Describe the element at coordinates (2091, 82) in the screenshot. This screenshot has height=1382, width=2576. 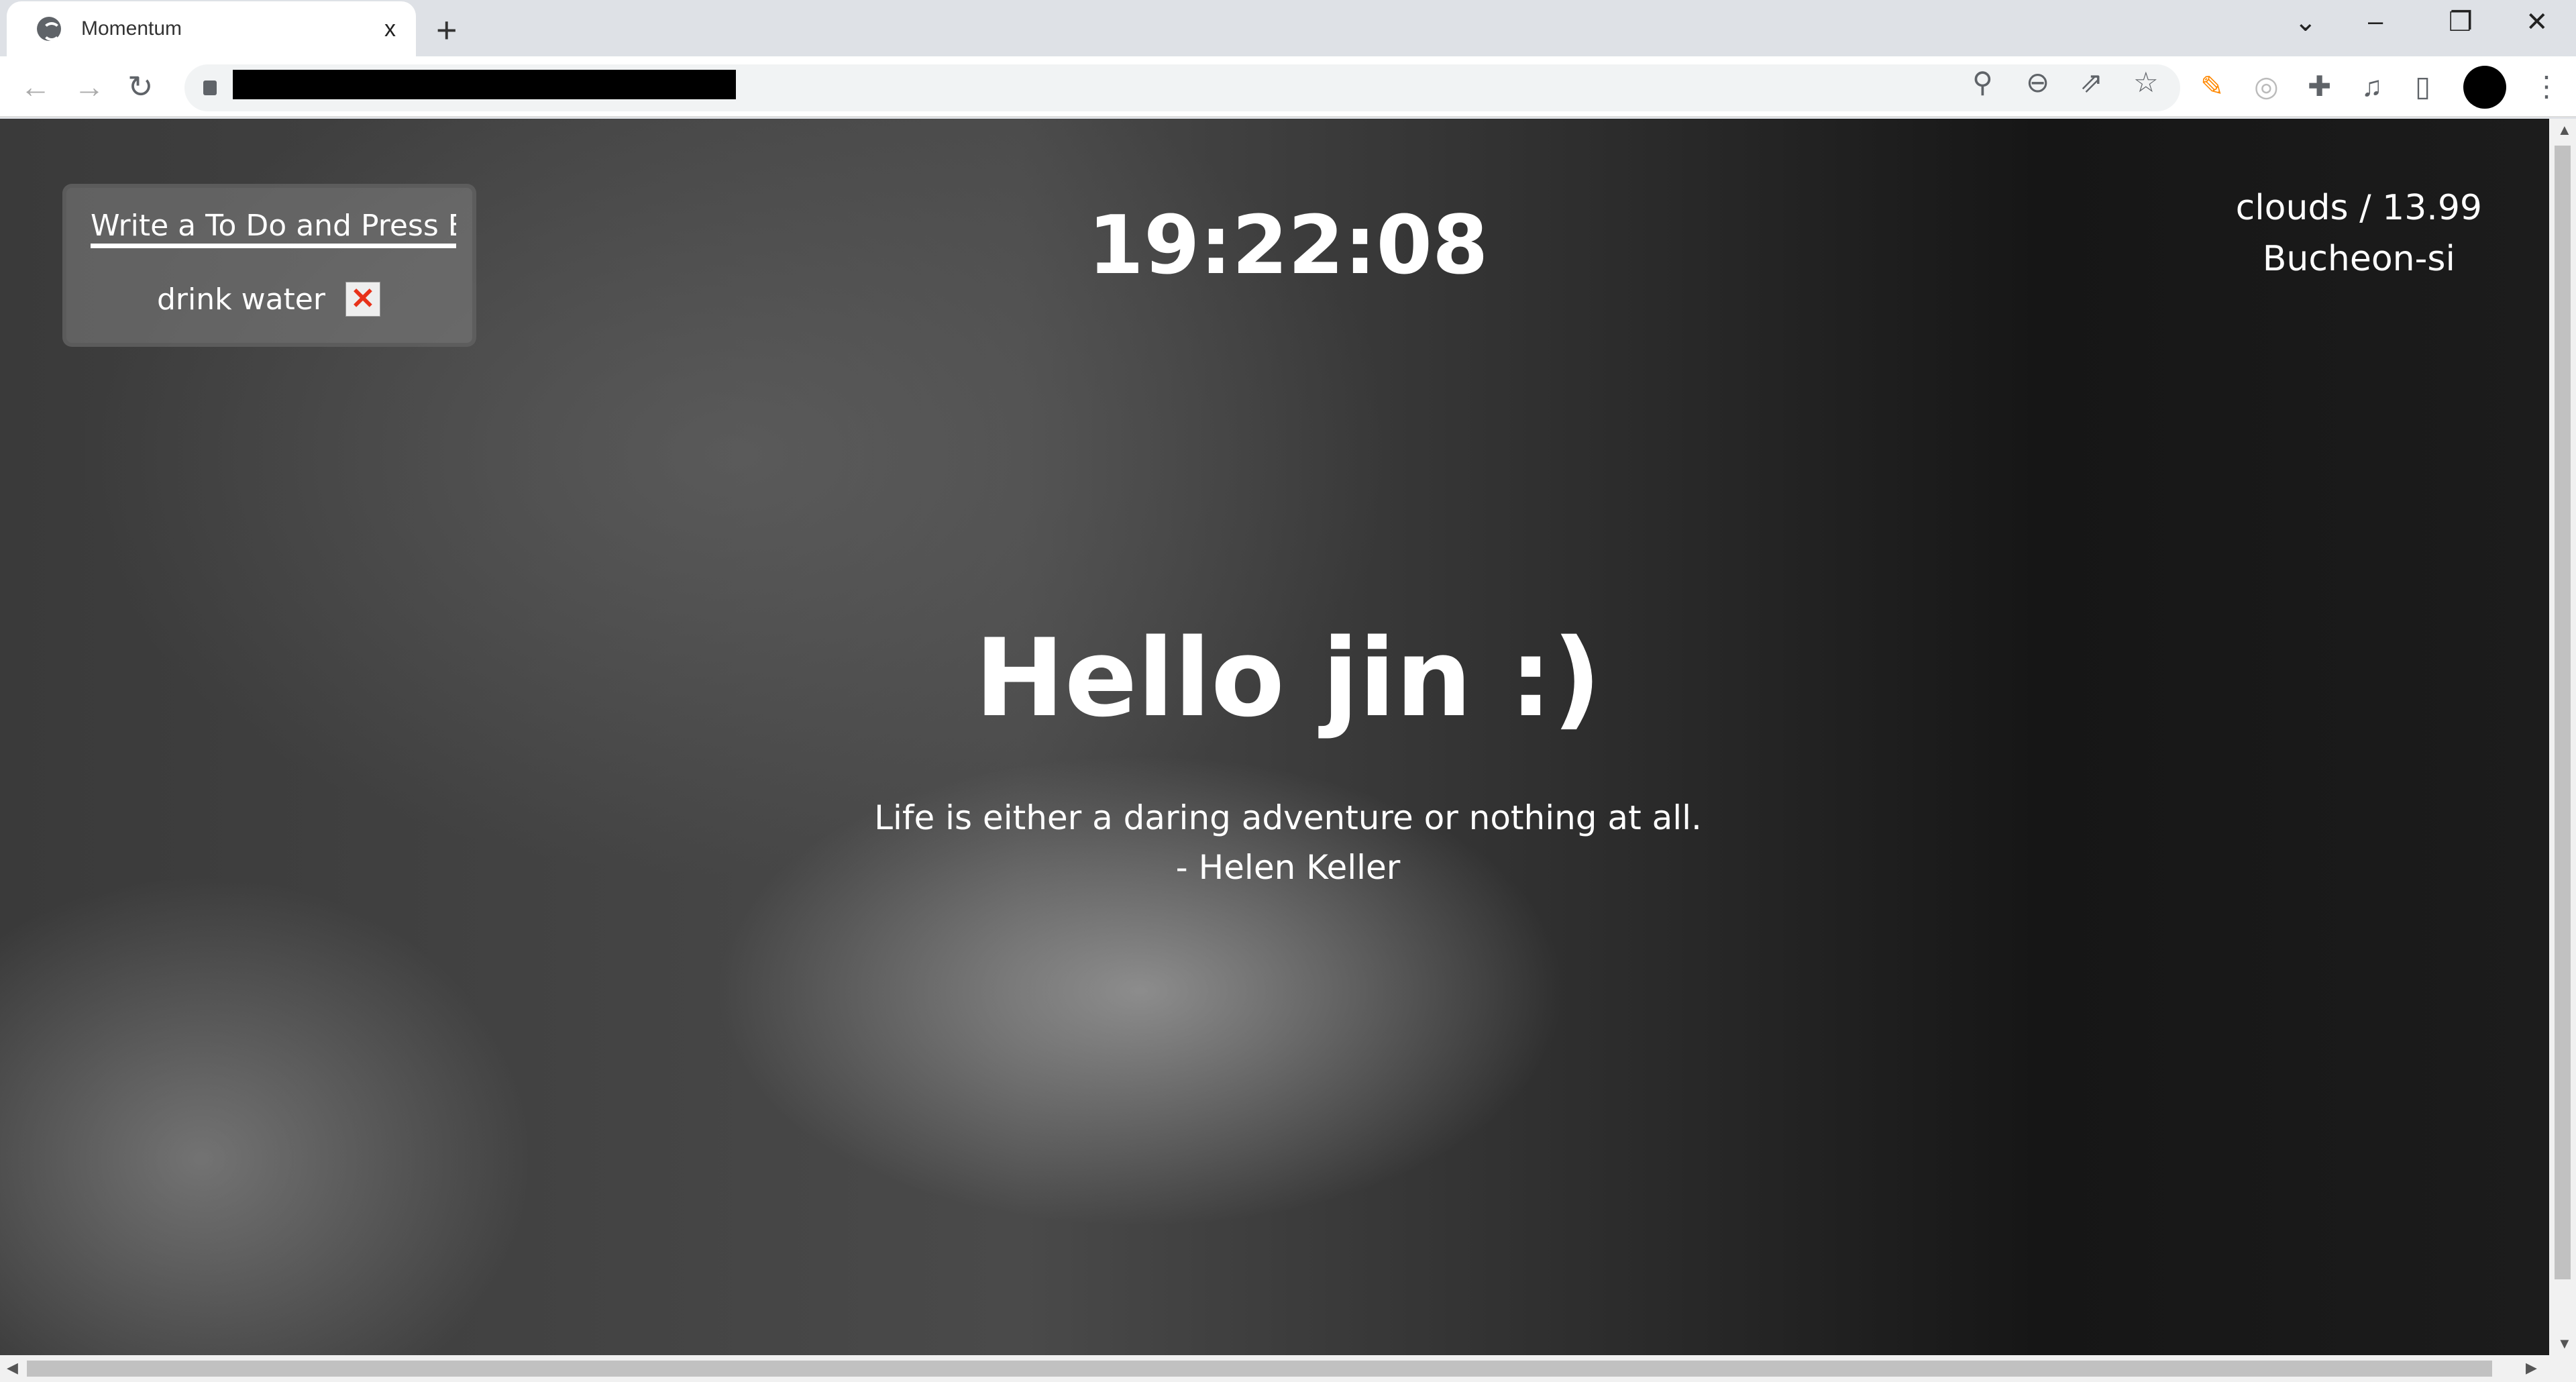
I see `share-icon: ⇗` at that location.